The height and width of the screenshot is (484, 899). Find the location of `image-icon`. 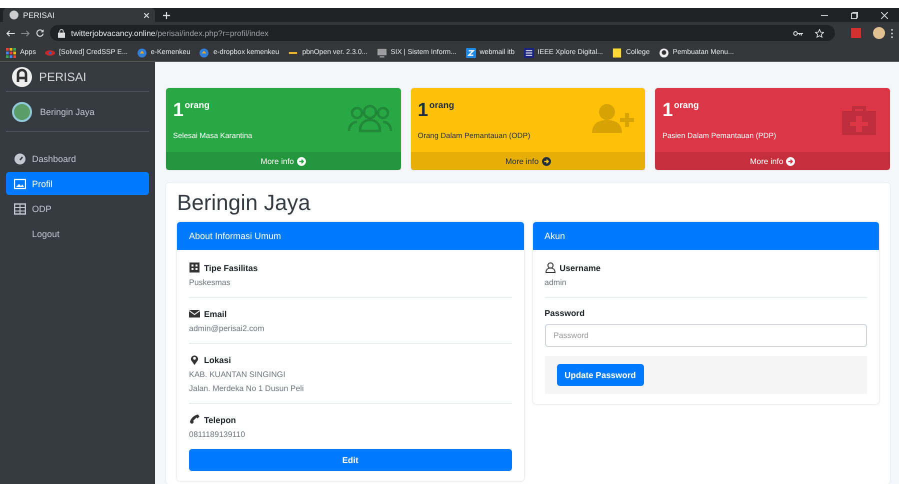

image-icon is located at coordinates (20, 184).